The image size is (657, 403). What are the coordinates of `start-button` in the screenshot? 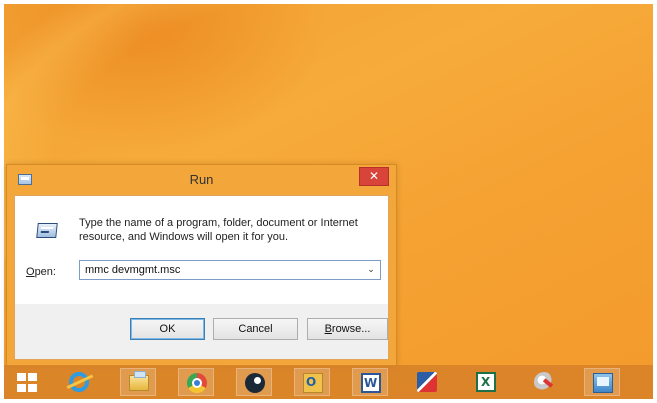 It's located at (27, 382).